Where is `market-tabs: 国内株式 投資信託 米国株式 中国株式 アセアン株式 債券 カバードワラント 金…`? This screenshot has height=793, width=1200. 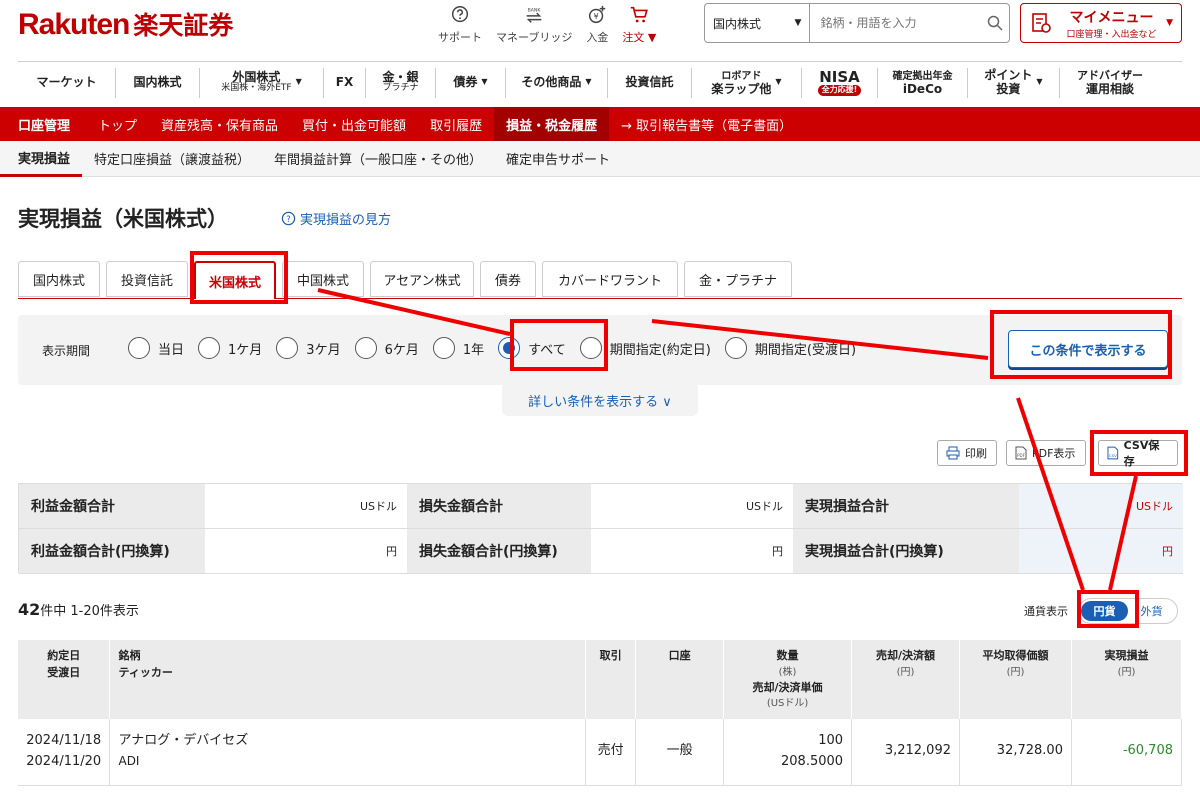 market-tabs: 国内株式 投資信託 米国株式 中国株式 アセアン株式 債券 カバードワラント 金… is located at coordinates (600, 280).